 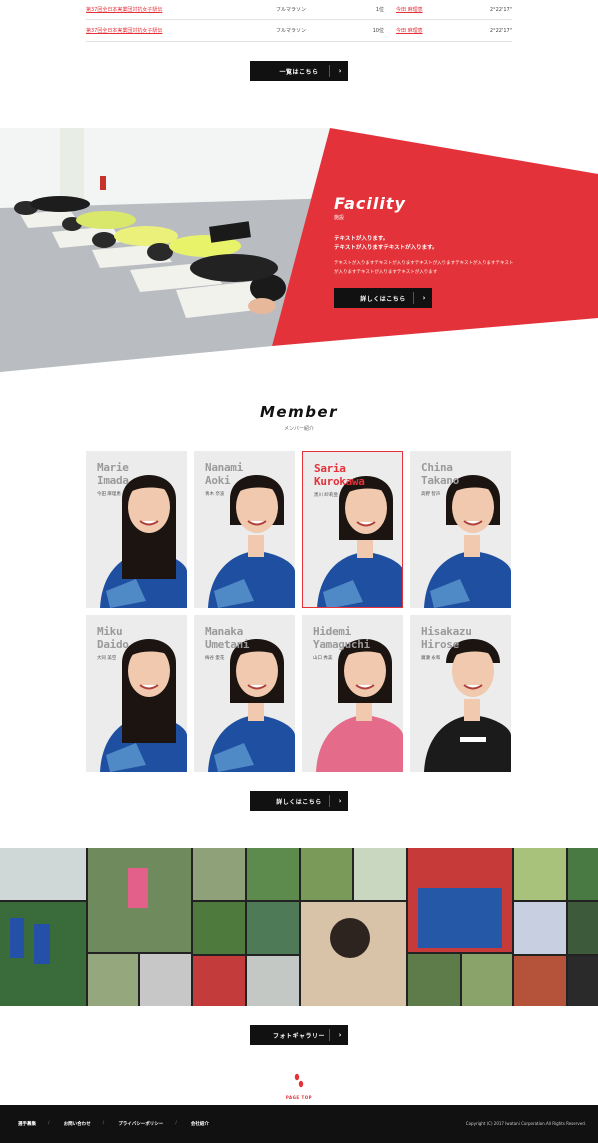 What do you see at coordinates (431, 658) in the screenshot?
I see `member-name-jp: 廣瀬 永和` at bounding box center [431, 658].